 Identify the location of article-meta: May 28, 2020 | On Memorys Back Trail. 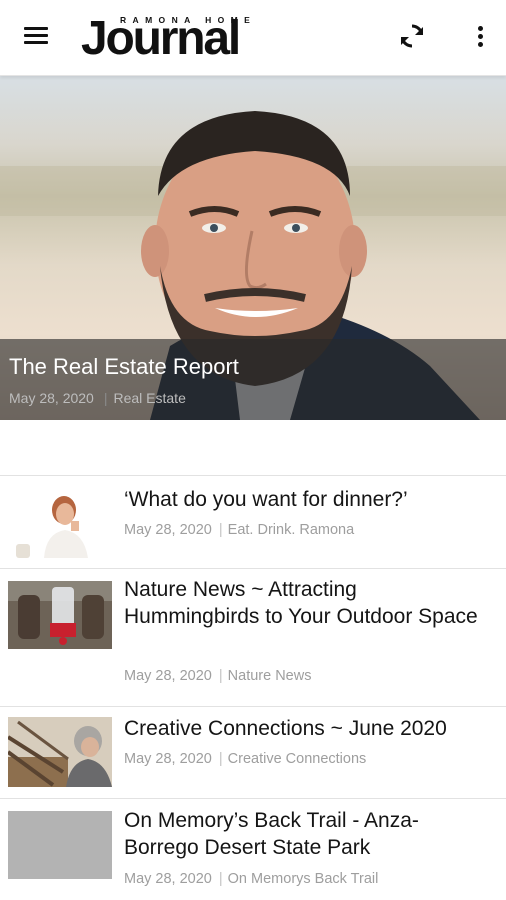
(251, 879).